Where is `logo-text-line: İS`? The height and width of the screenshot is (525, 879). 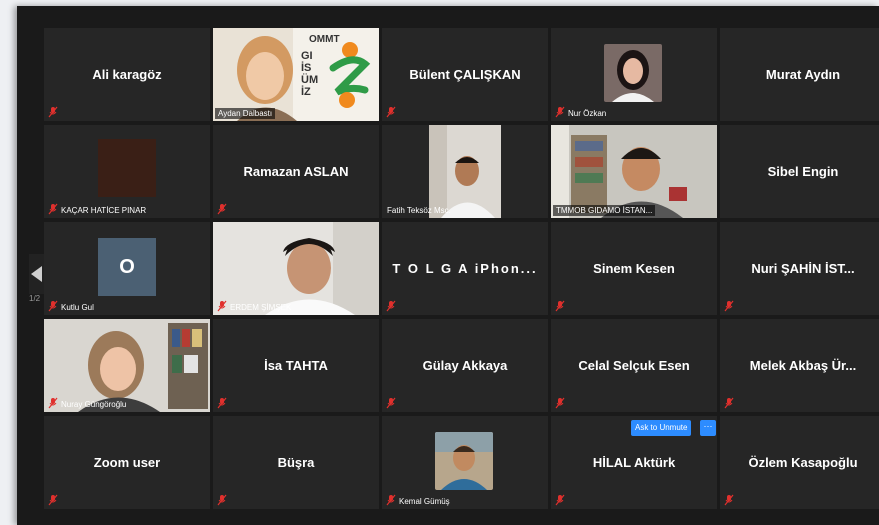
logo-text-line: İS is located at coordinates (306, 68).